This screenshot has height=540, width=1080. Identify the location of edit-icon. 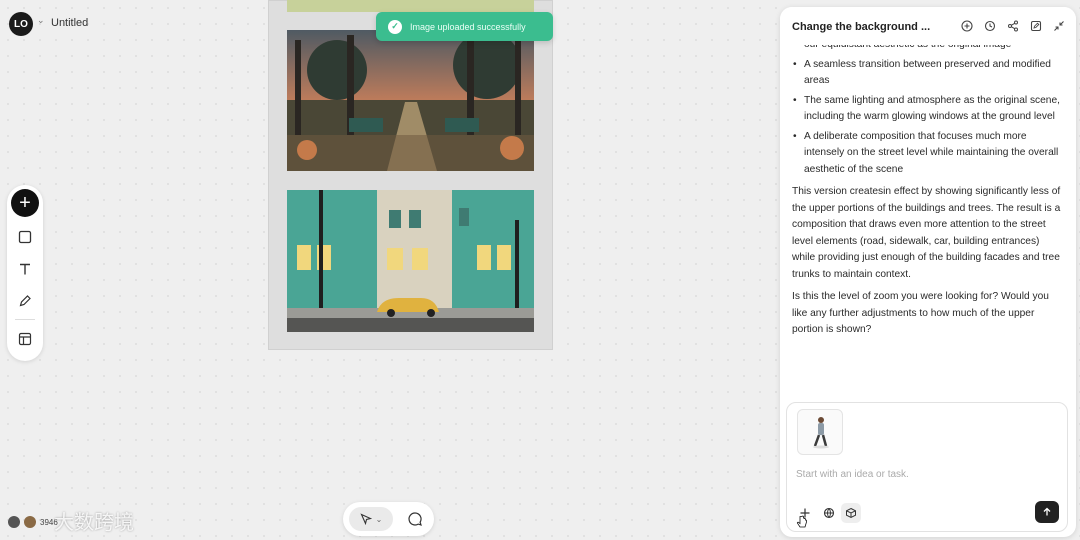
(1036, 26).